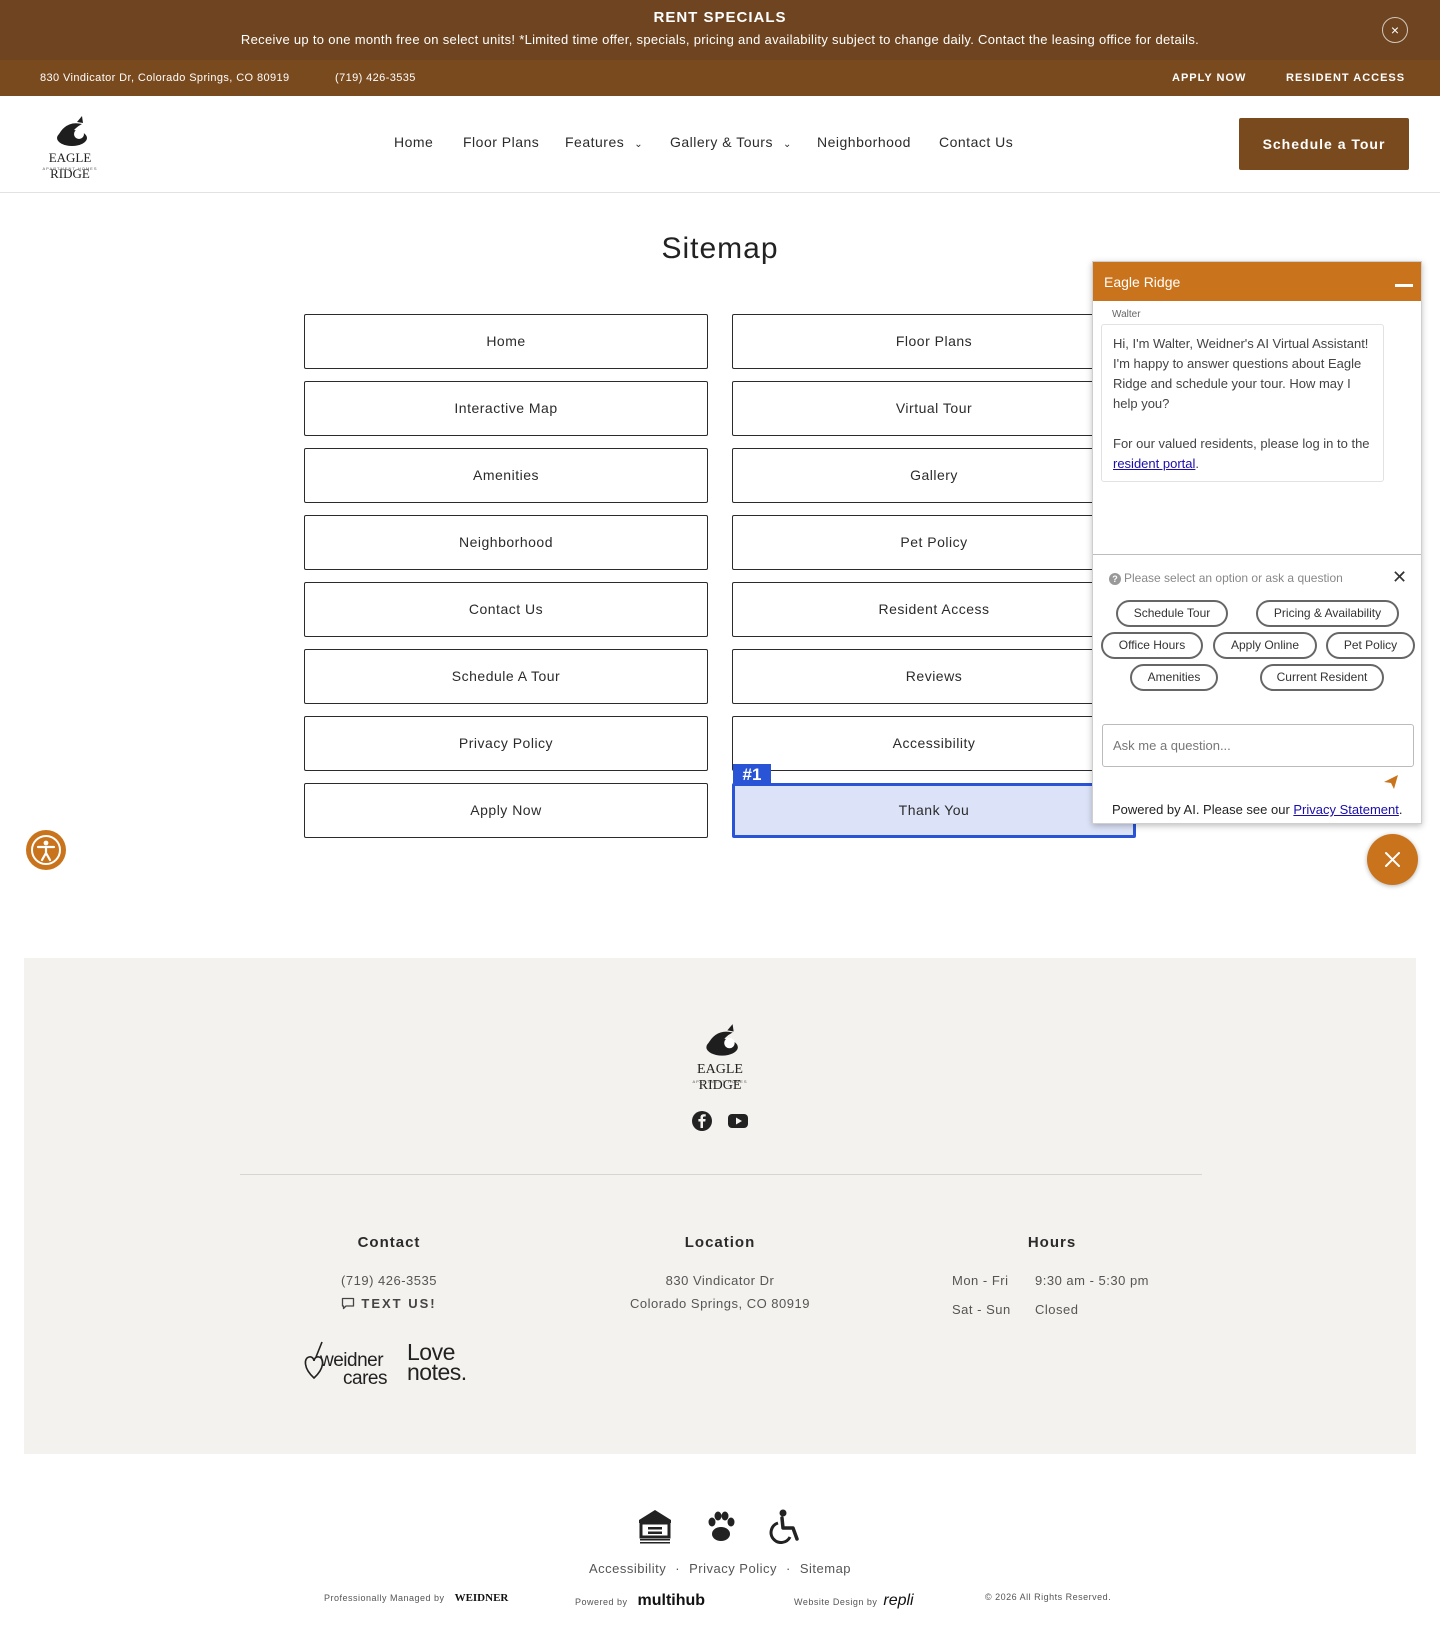 The height and width of the screenshot is (1631, 1440). Describe the element at coordinates (738, 1121) in the screenshot. I see `youtube-icon` at that location.